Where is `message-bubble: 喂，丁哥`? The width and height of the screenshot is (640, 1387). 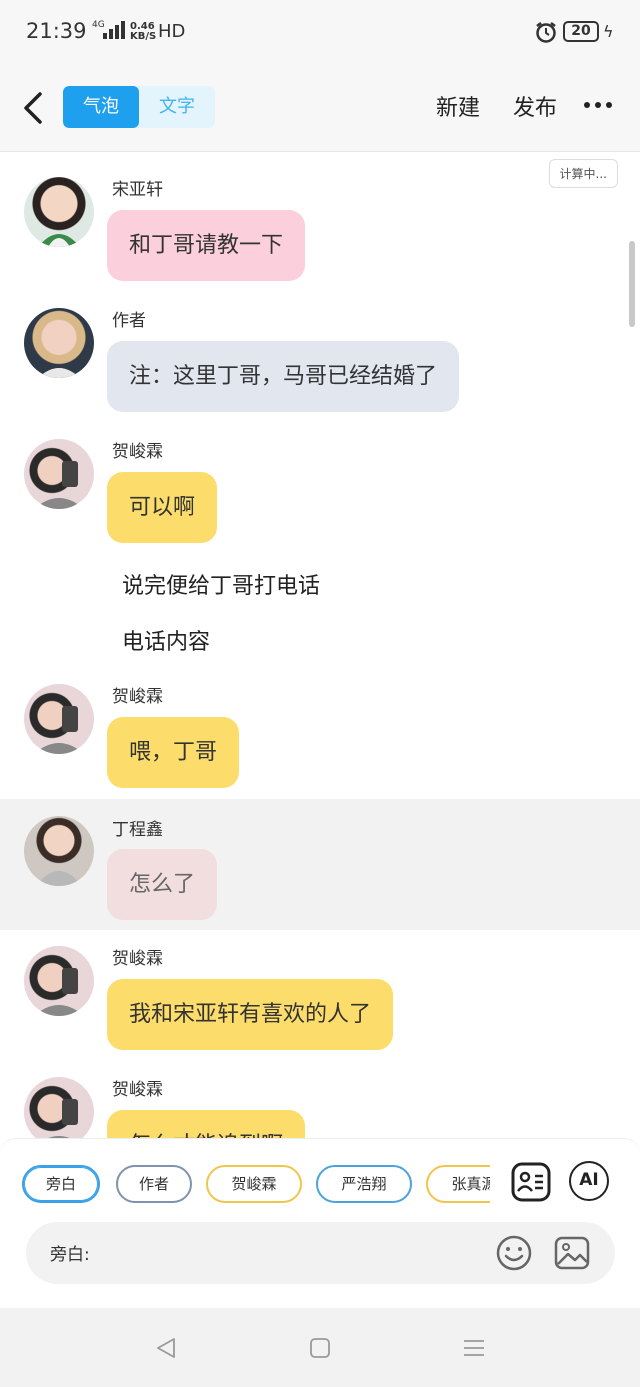
message-bubble: 喂，丁哥 is located at coordinates (173, 752).